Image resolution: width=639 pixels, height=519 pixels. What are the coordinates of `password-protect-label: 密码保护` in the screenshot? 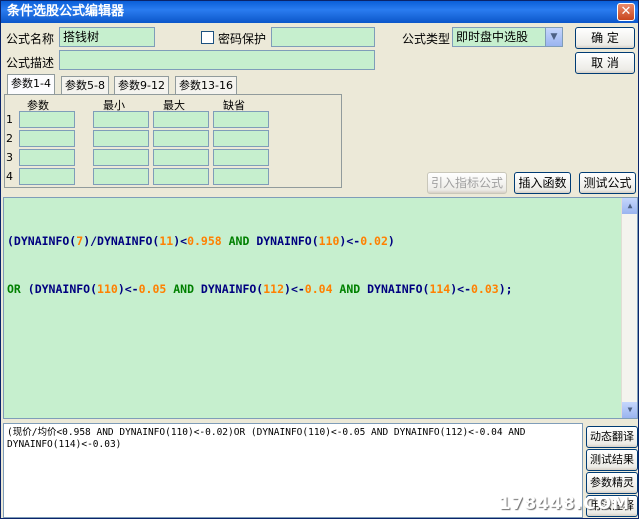 It's located at (242, 39).